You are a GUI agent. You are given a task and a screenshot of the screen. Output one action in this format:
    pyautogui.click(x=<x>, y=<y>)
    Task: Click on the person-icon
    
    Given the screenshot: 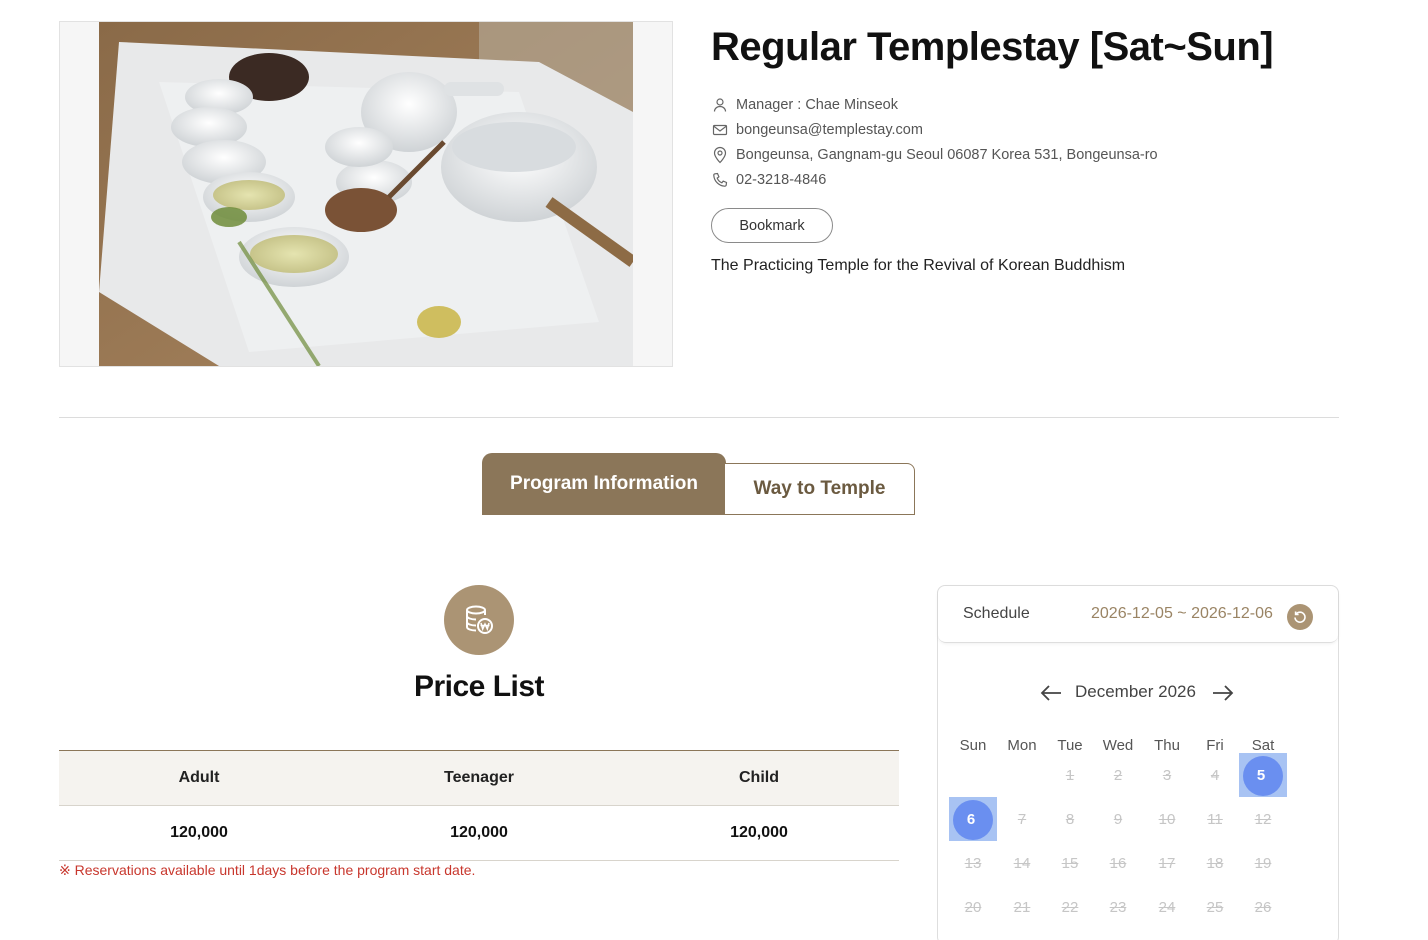 What is the action you would take?
    pyautogui.click(x=720, y=105)
    